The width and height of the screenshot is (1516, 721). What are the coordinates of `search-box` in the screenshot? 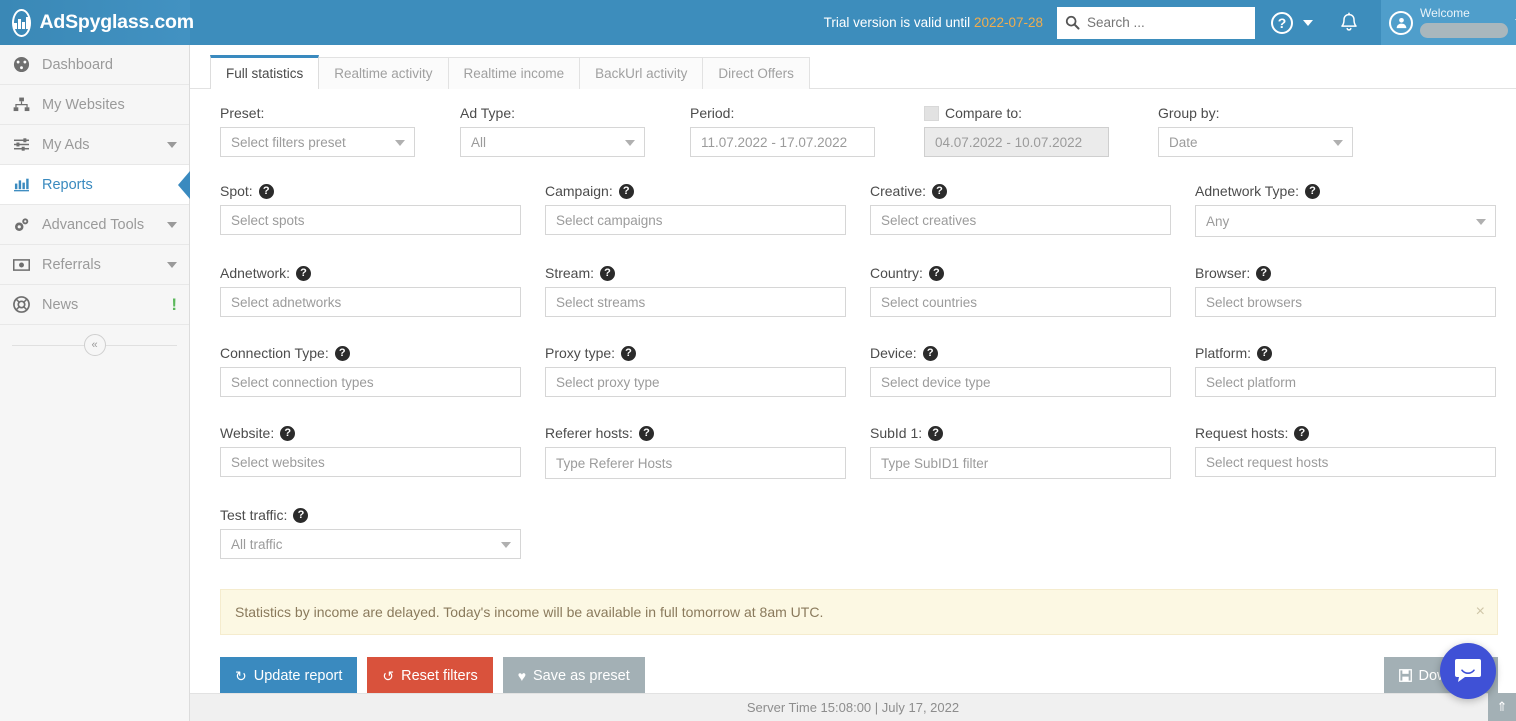 It's located at (1156, 22).